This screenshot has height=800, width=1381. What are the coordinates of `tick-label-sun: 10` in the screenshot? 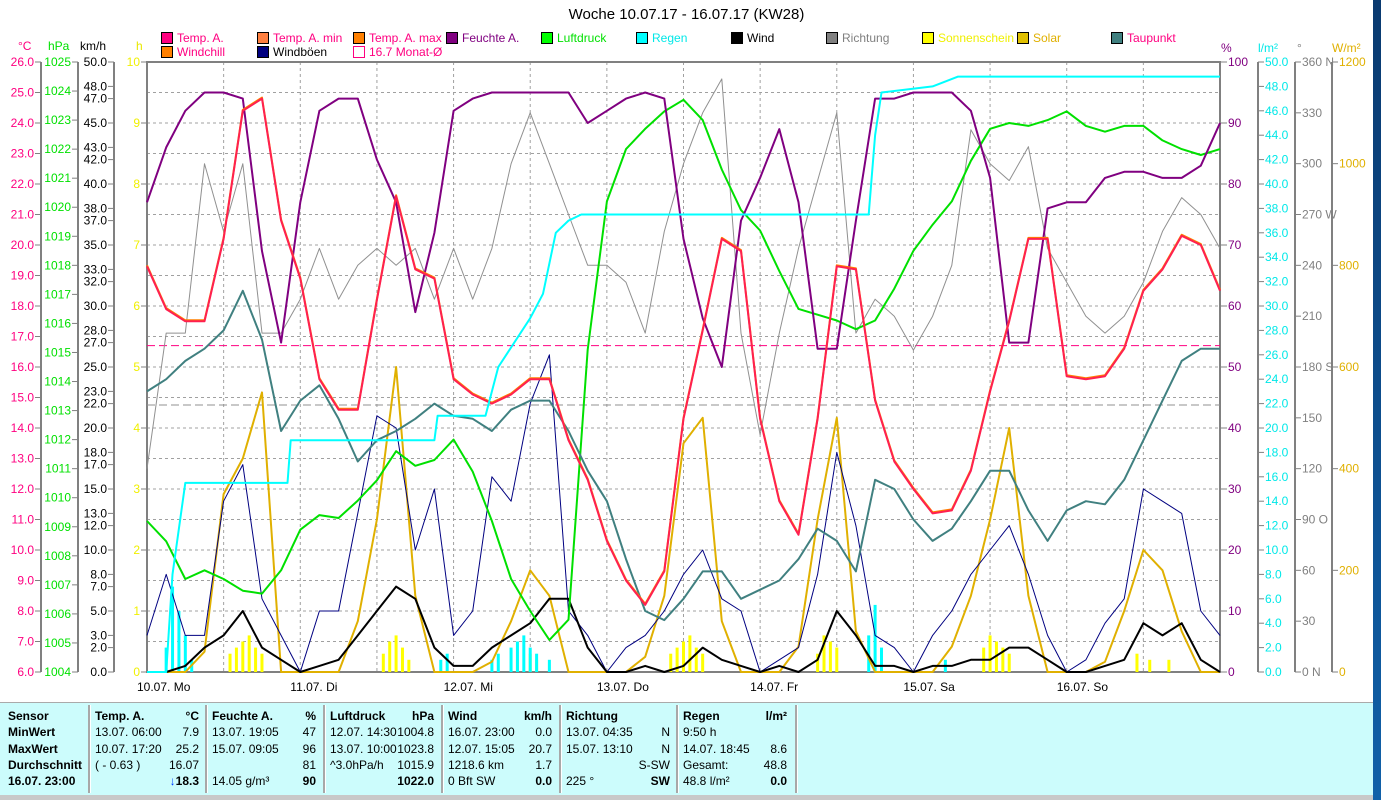 It's located at (134, 62).